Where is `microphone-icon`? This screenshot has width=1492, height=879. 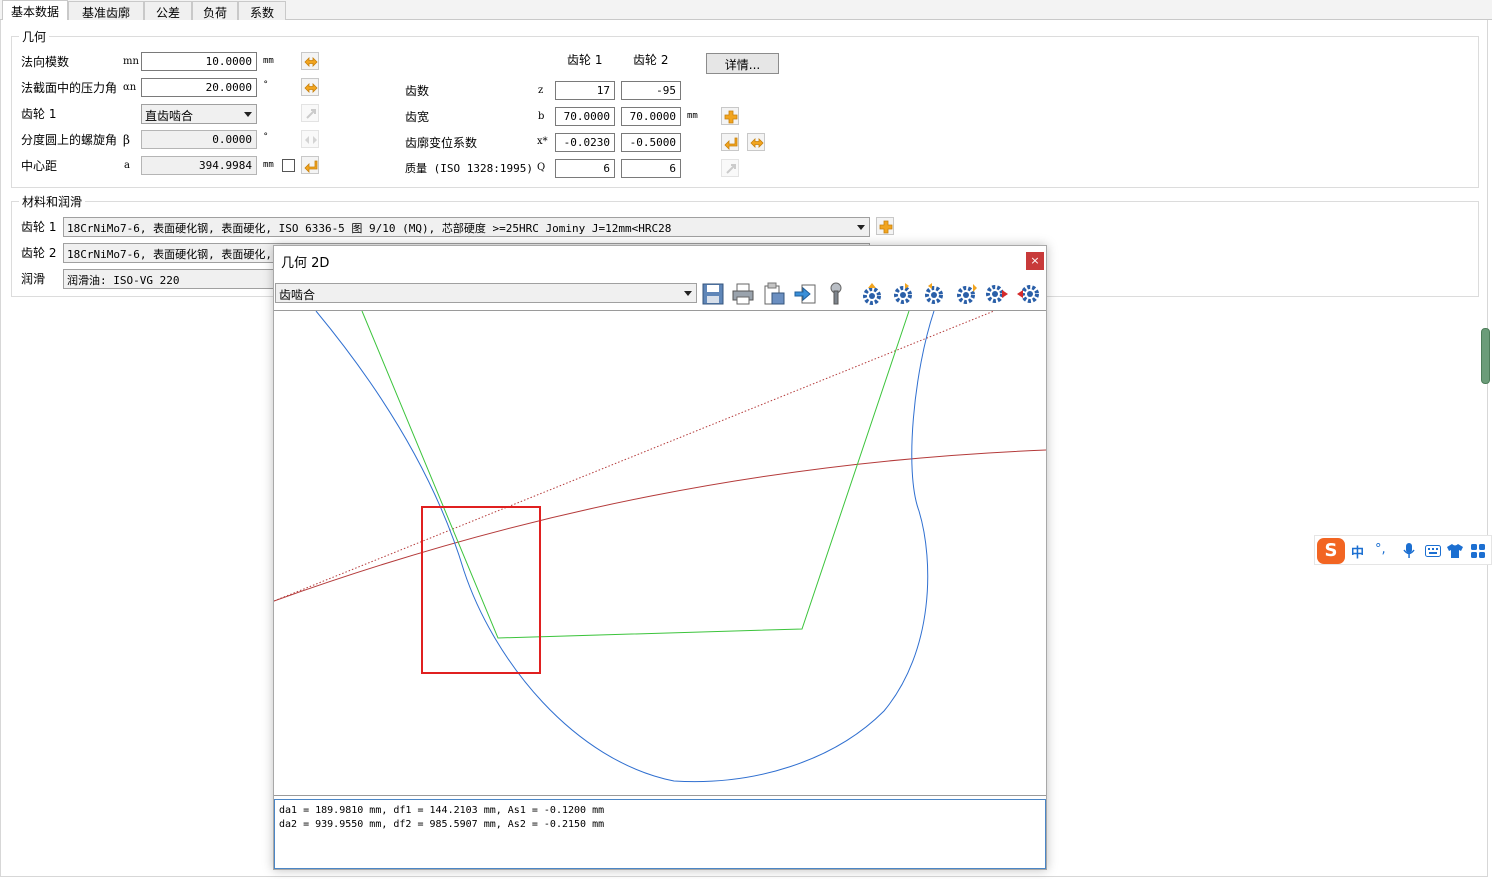 microphone-icon is located at coordinates (1409, 551).